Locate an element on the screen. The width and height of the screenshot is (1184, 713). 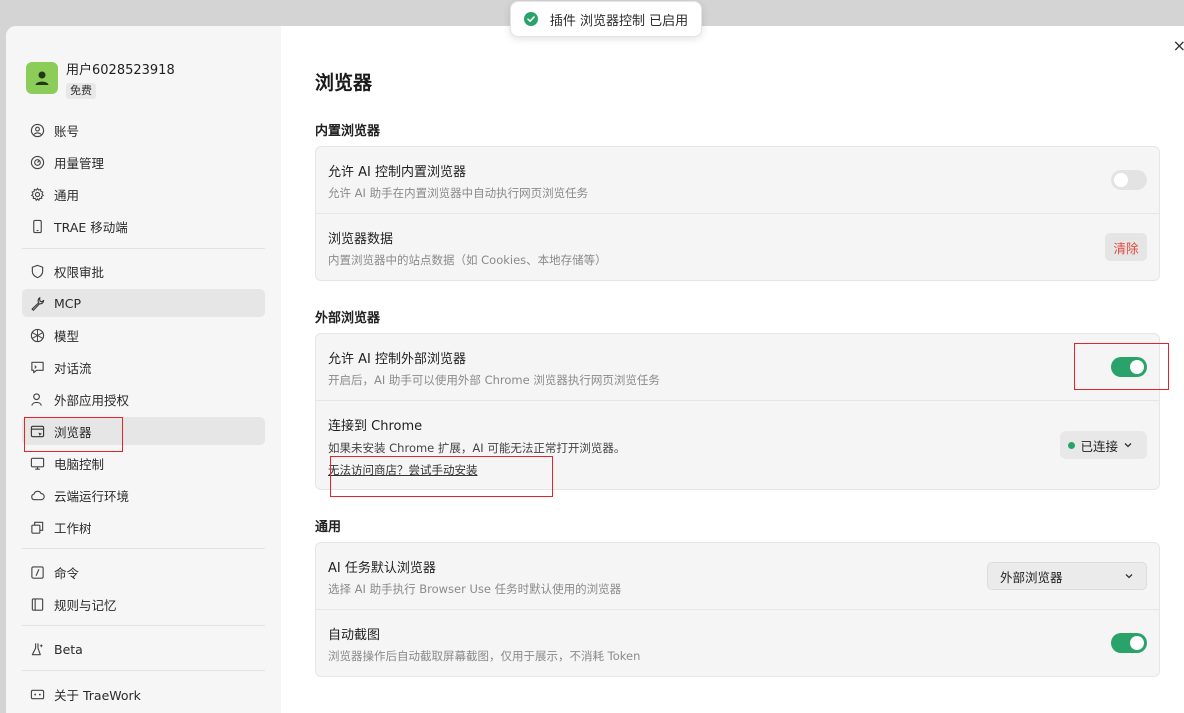
avatar-person-icon is located at coordinates (42, 78).